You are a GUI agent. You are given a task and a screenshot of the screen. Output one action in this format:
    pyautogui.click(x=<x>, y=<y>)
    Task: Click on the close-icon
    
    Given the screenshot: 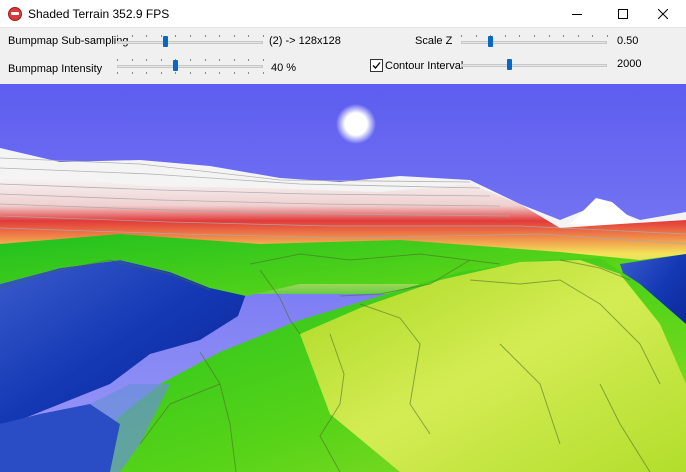 What is the action you would take?
    pyautogui.click(x=663, y=14)
    